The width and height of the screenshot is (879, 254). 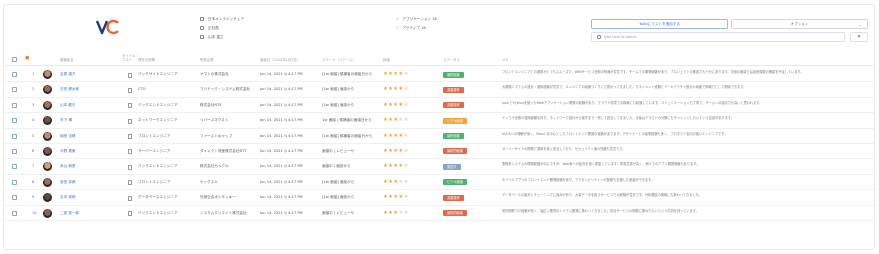 What do you see at coordinates (799, 24) in the screenshot?
I see `option-dropdown: オプション ⌄` at bounding box center [799, 24].